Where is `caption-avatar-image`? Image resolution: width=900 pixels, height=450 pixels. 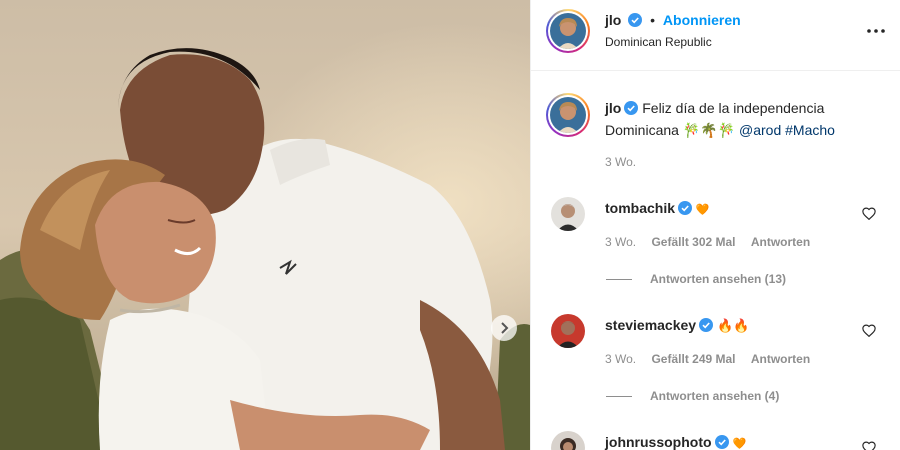
caption-avatar-image is located at coordinates (568, 115).